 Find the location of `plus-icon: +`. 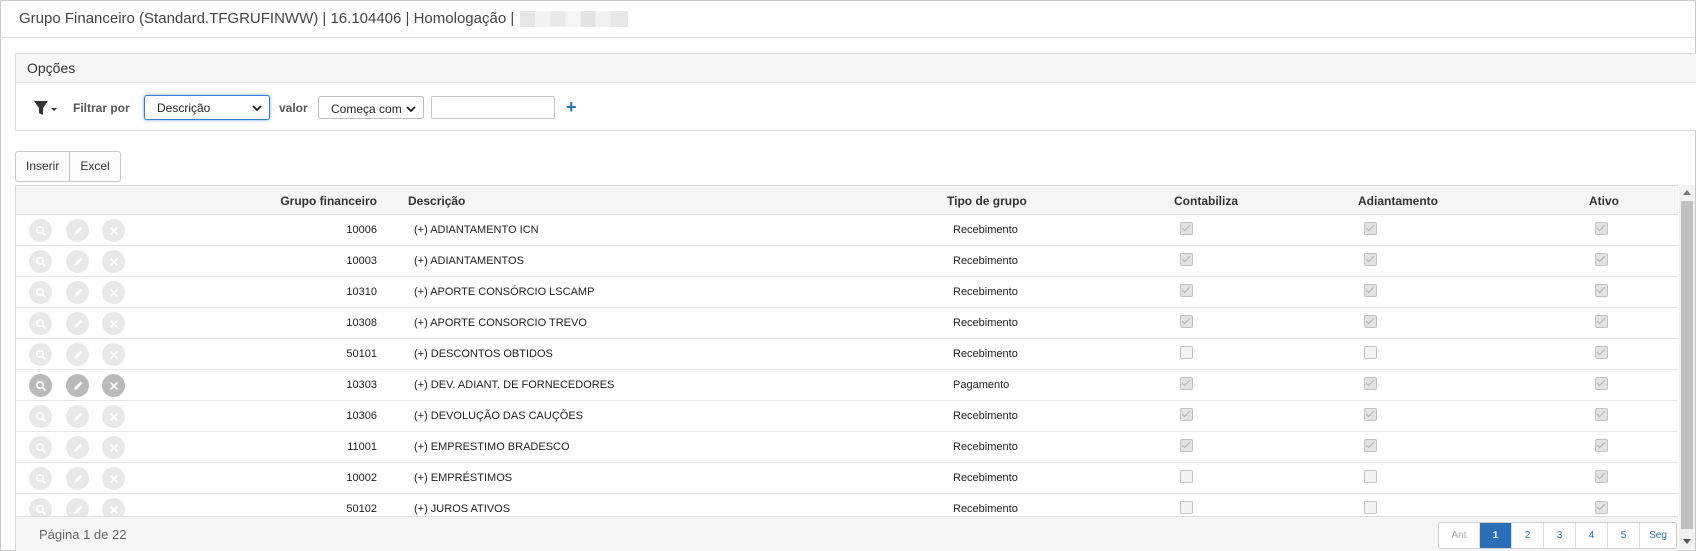

plus-icon: + is located at coordinates (571, 107).